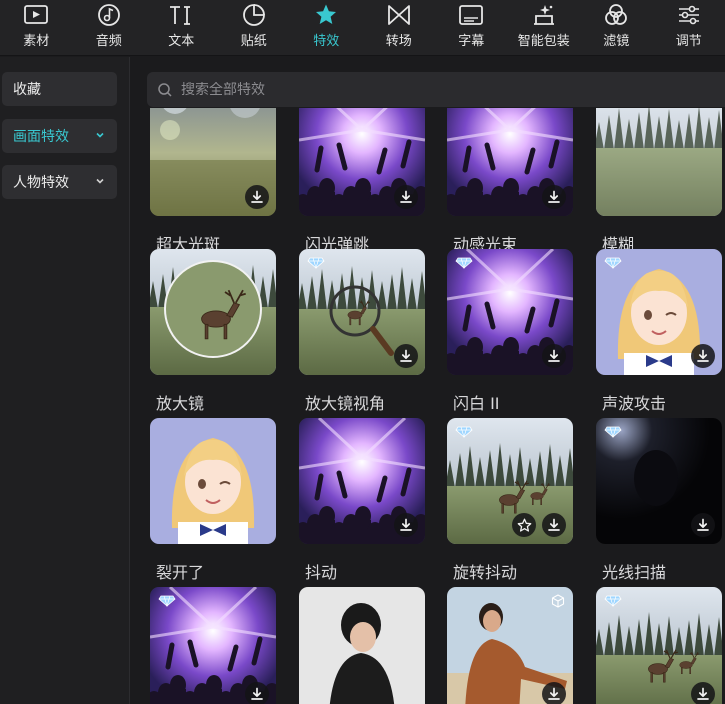 The height and width of the screenshot is (704, 725). I want to click on effect-card: 动感光束, so click(510, 181).